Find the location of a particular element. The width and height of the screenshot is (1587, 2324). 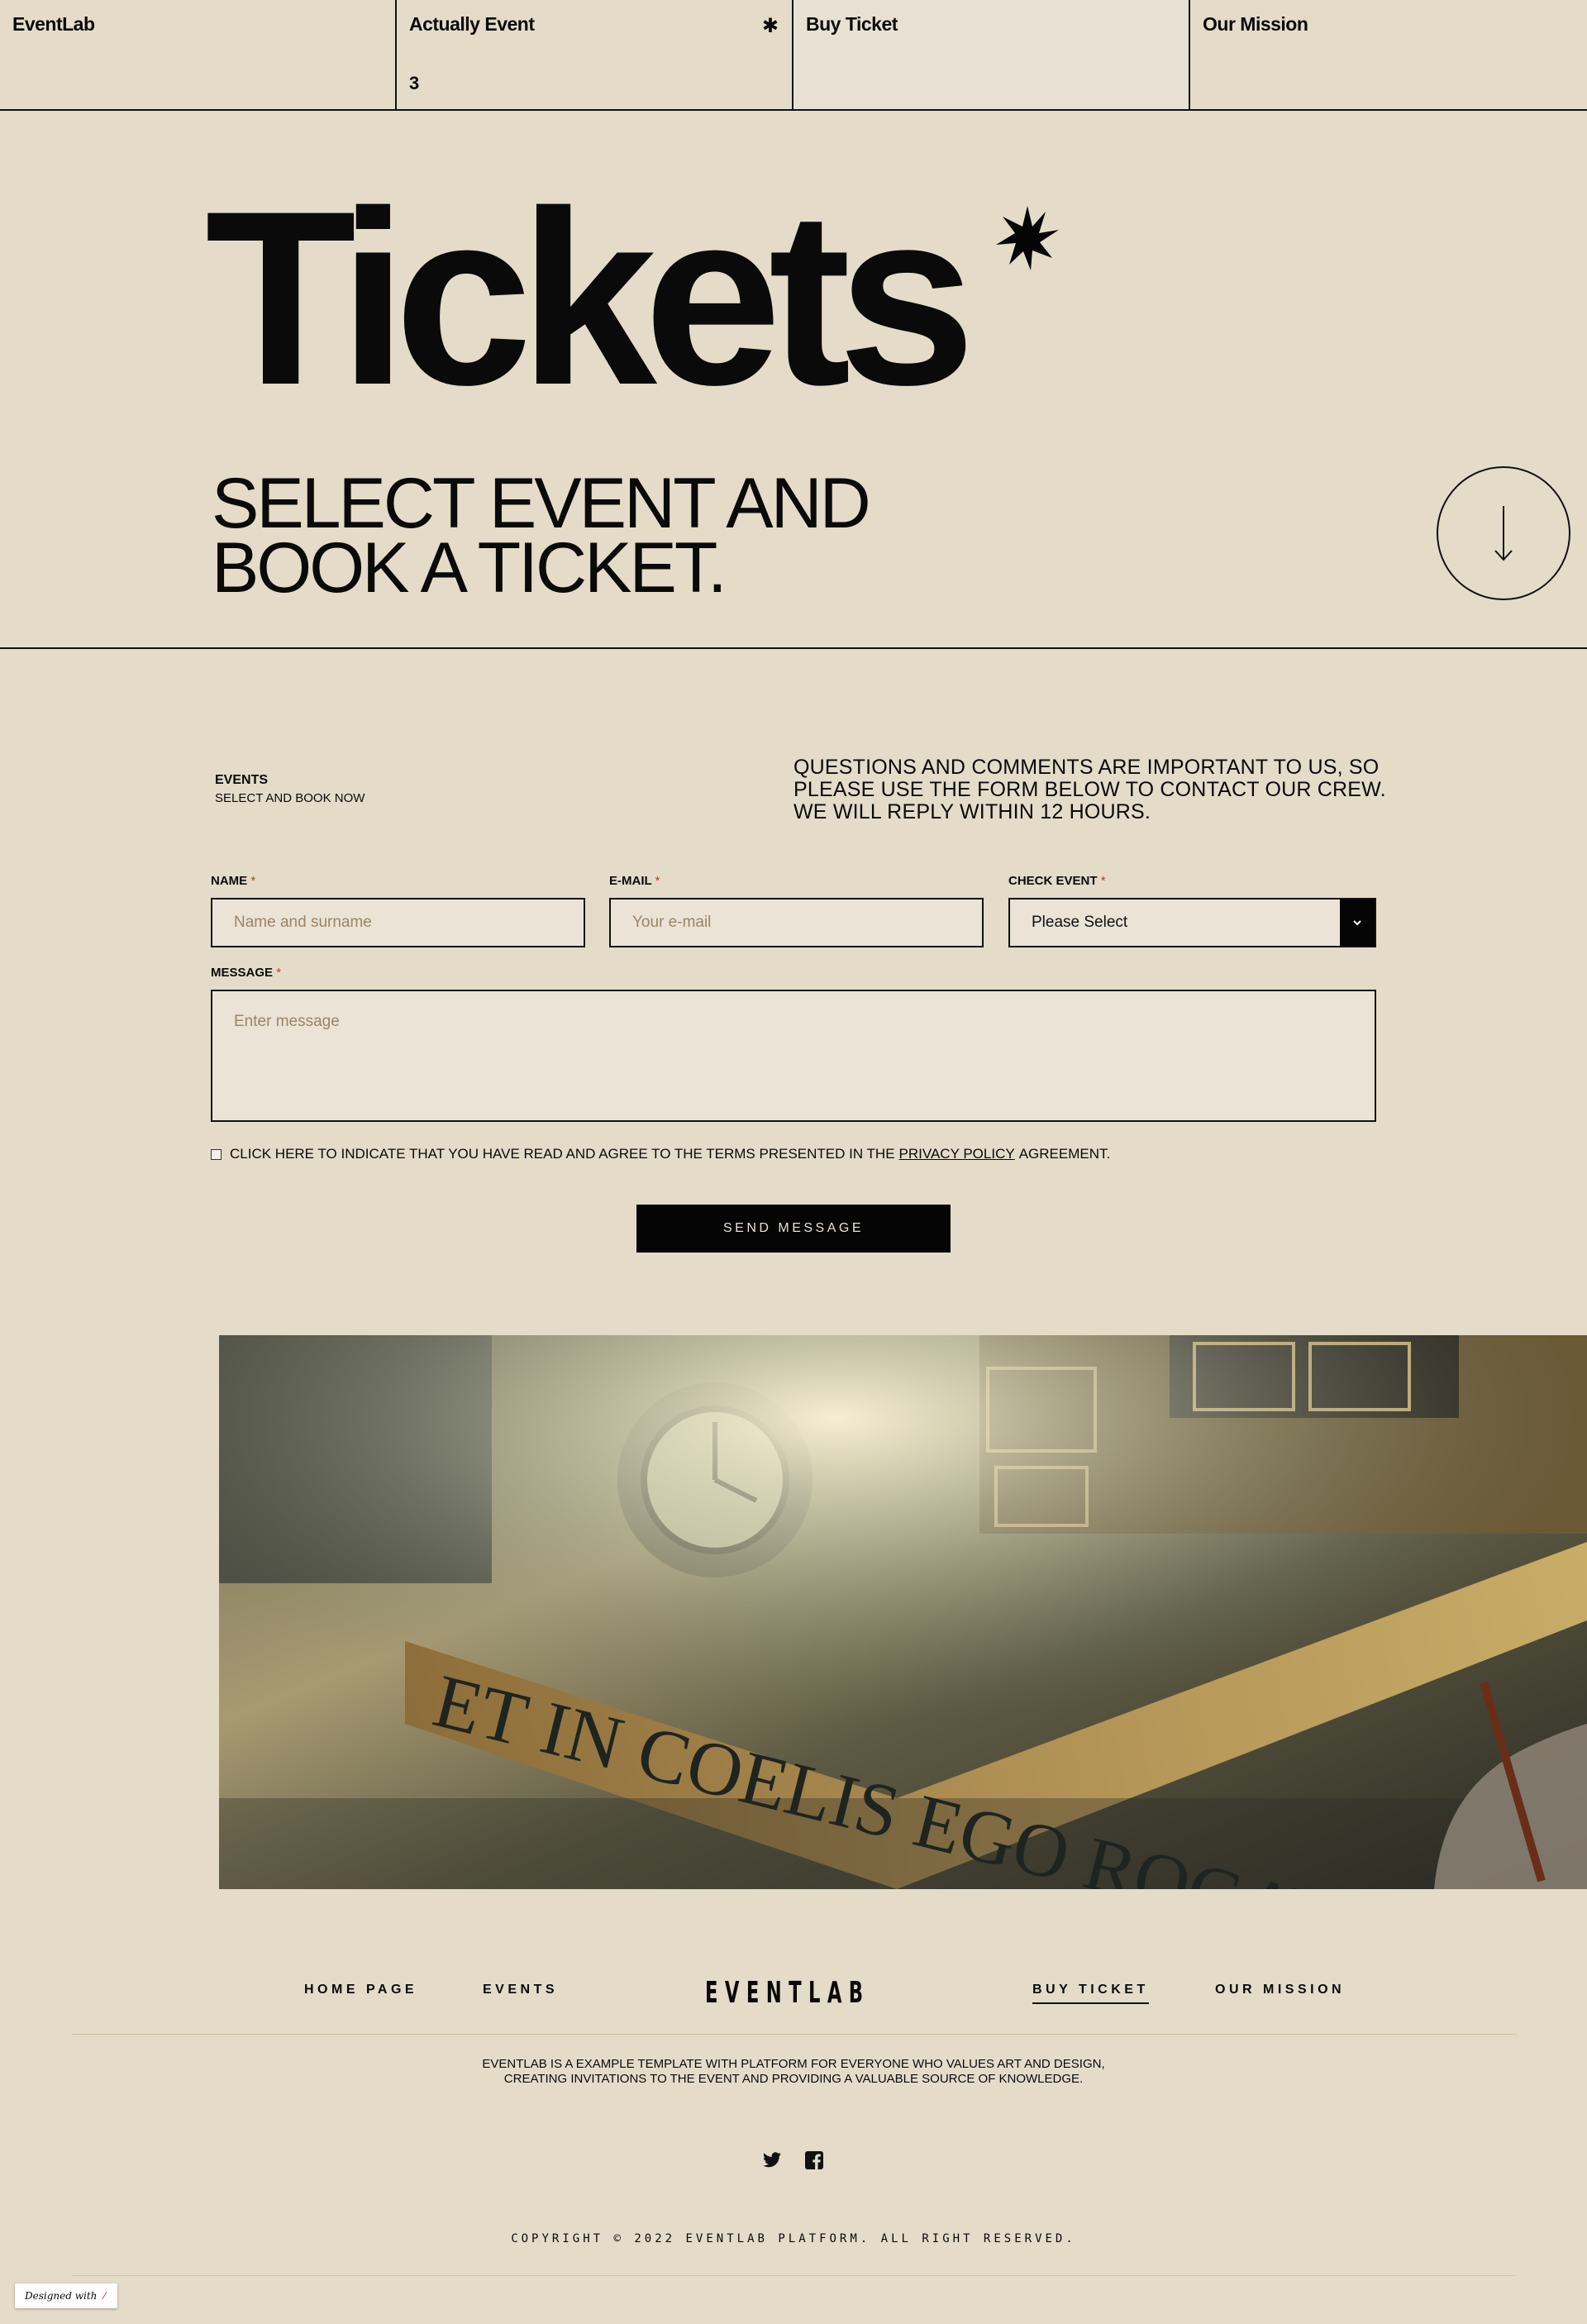

message-label: MESSAGE * is located at coordinates (246, 973).